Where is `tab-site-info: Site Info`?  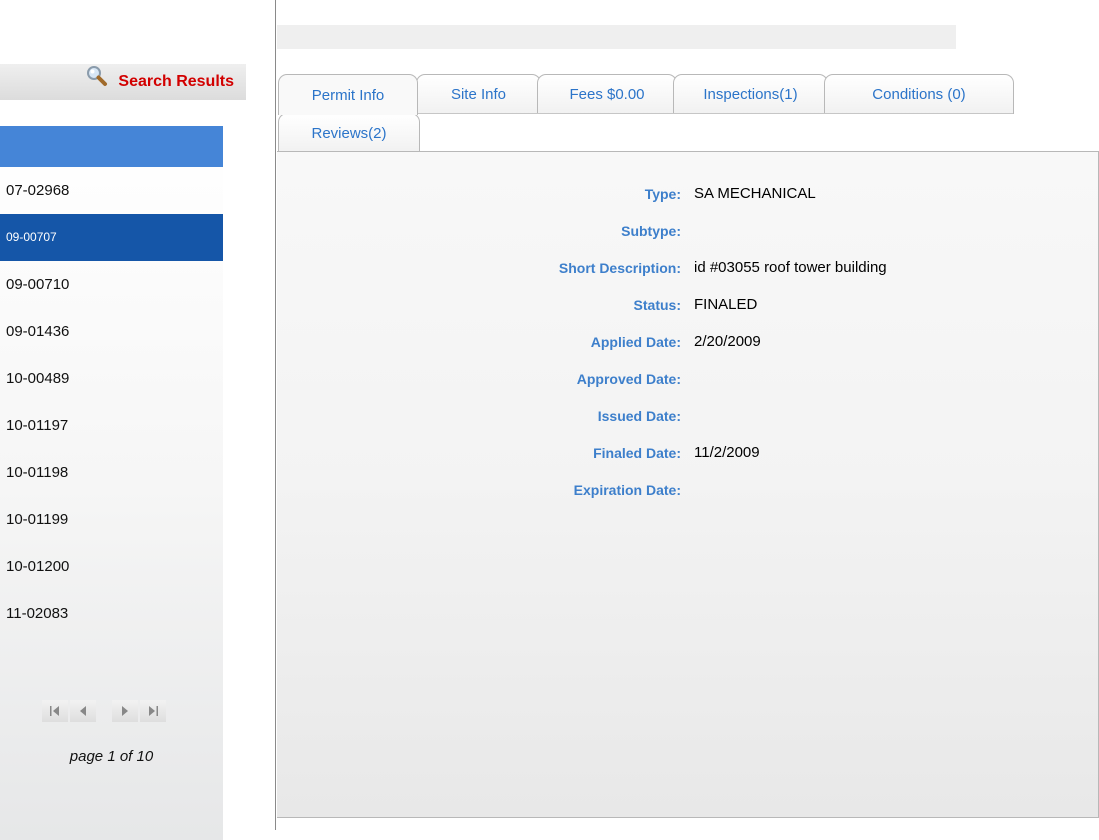 tab-site-info: Site Info is located at coordinates (478, 94).